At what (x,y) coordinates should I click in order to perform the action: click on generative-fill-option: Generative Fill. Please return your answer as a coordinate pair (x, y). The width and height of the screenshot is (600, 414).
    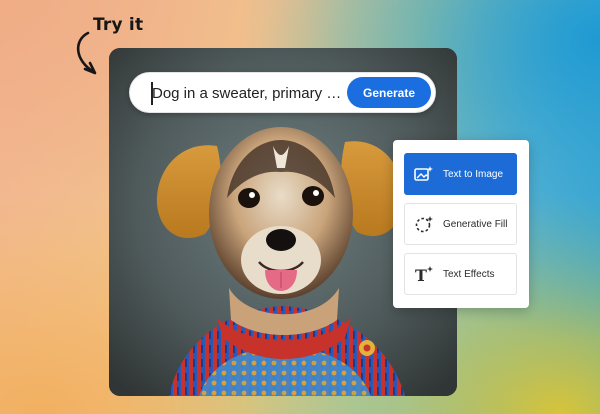
    Looking at the image, I should click on (460, 224).